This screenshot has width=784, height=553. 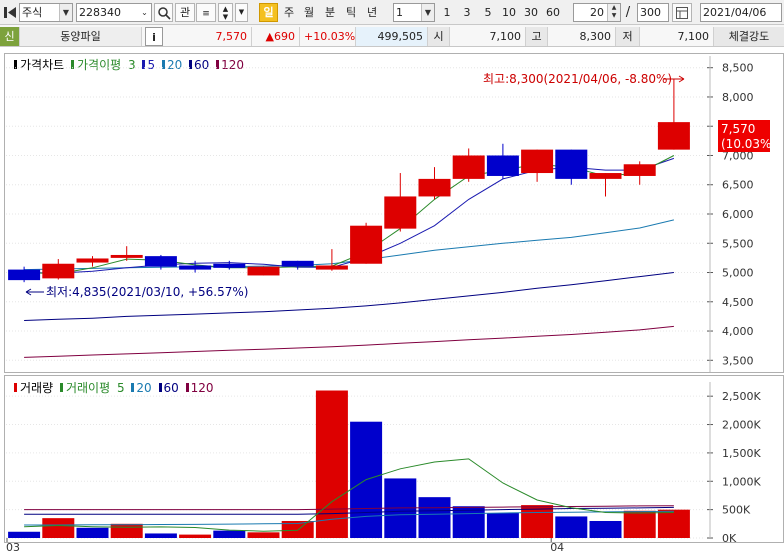 What do you see at coordinates (741, 396) in the screenshot?
I see `volume-tick-label: 2,500K` at bounding box center [741, 396].